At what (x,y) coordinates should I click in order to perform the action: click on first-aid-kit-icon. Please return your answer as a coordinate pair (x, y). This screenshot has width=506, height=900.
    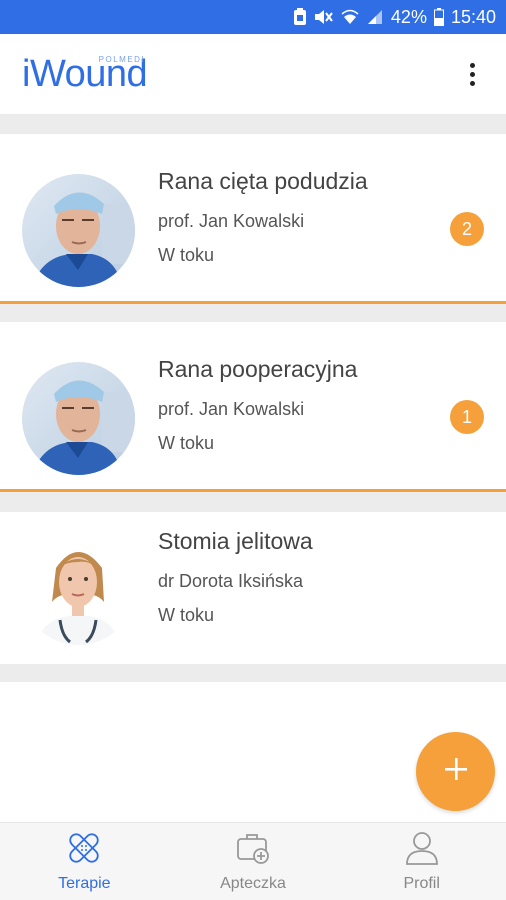
    Looking at the image, I should click on (253, 850).